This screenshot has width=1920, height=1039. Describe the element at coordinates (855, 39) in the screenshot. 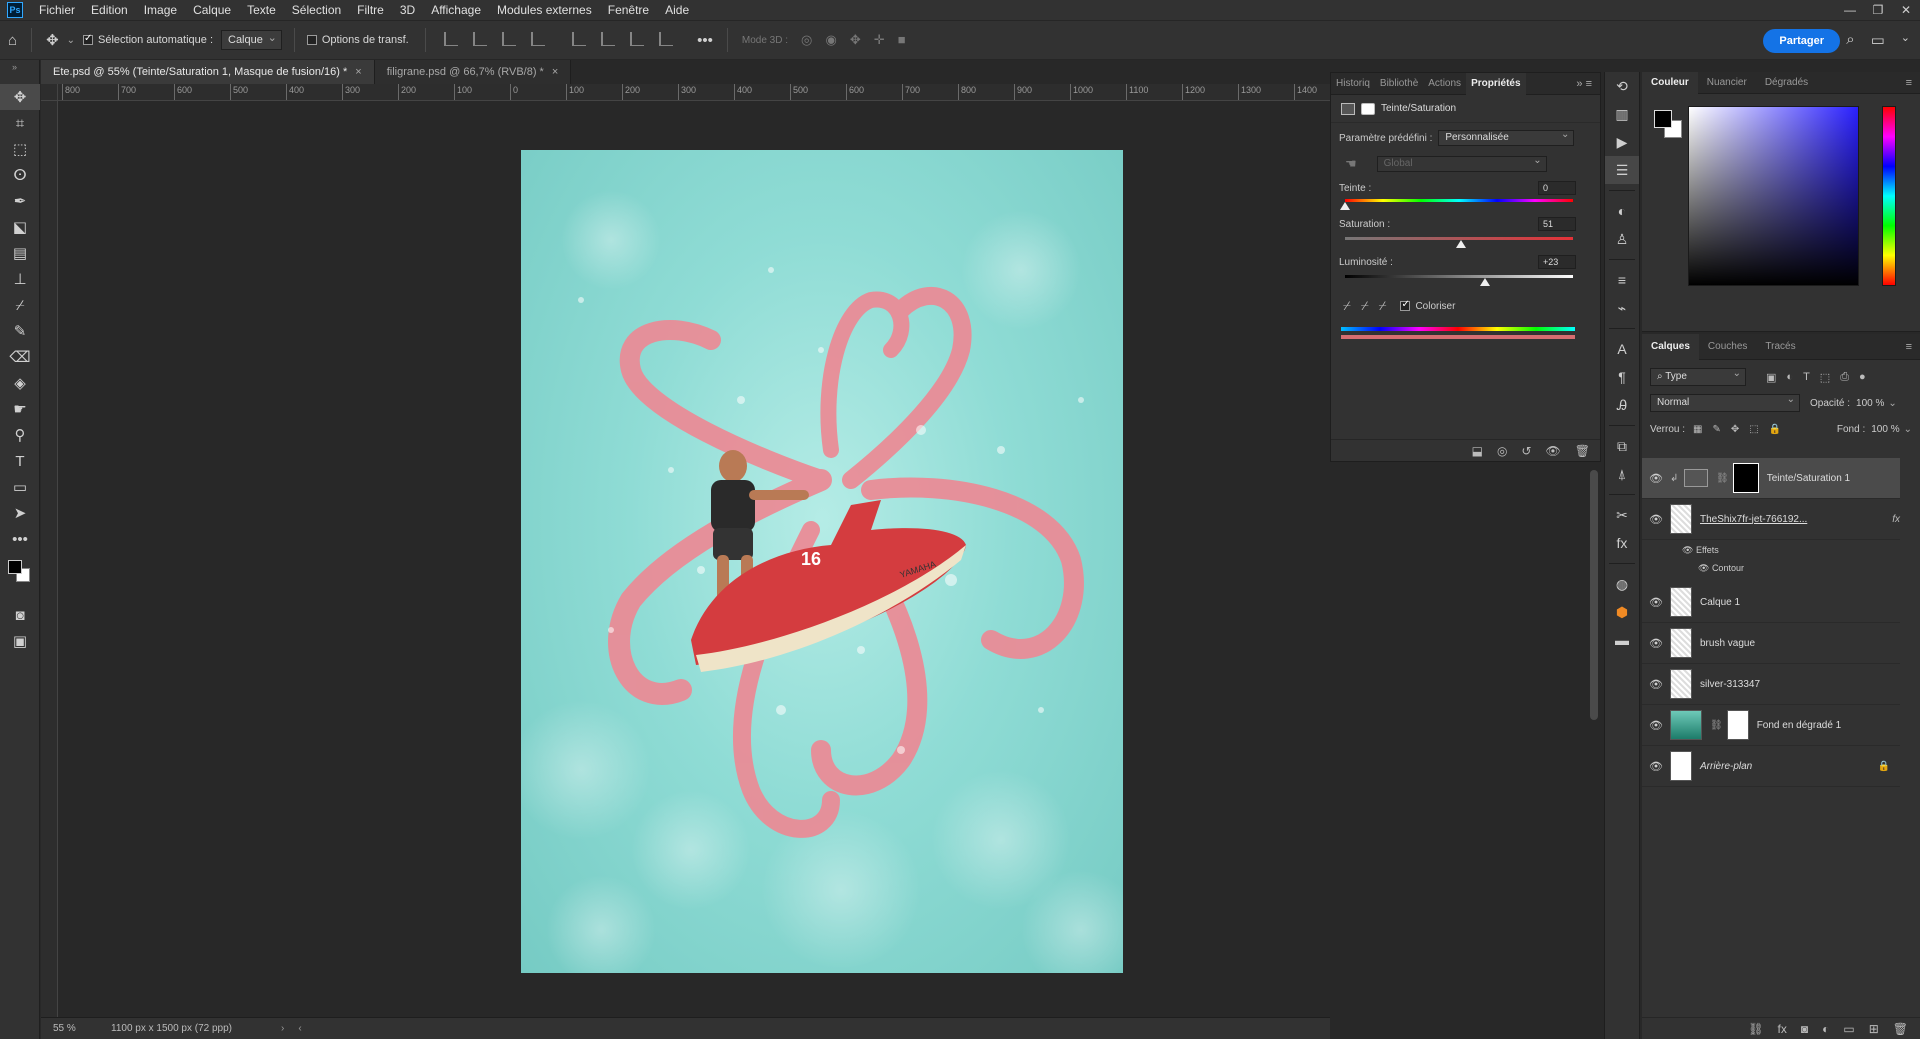

I see `3d-pan-icon: ✥` at that location.